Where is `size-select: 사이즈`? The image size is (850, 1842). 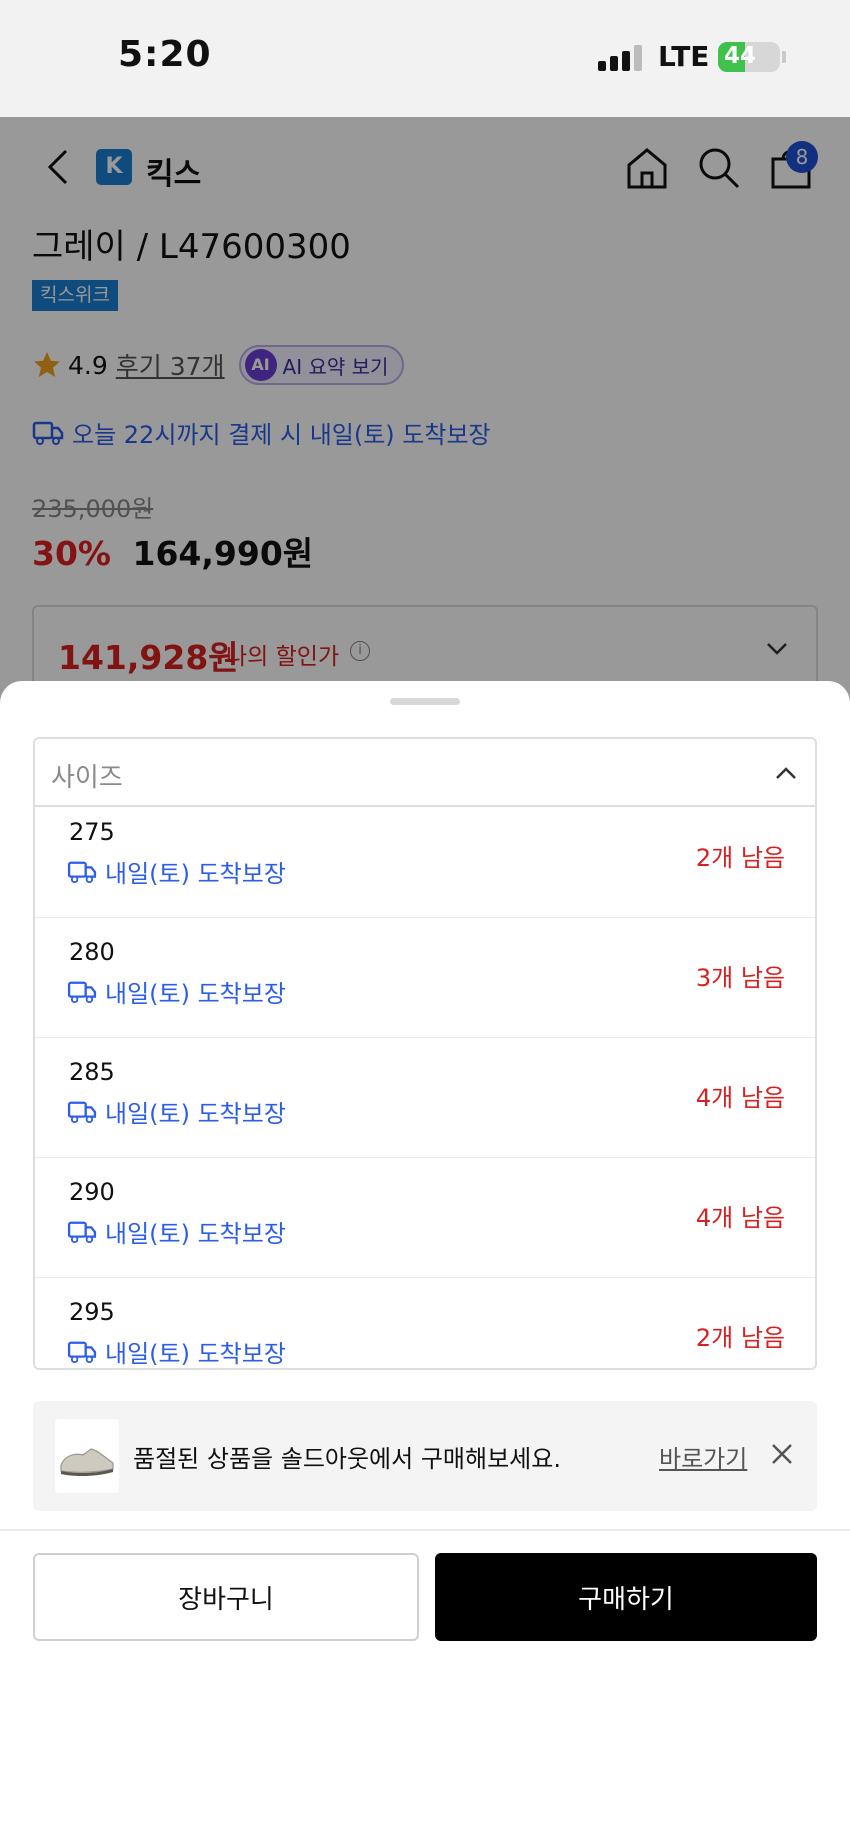 size-select: 사이즈 is located at coordinates (425, 772).